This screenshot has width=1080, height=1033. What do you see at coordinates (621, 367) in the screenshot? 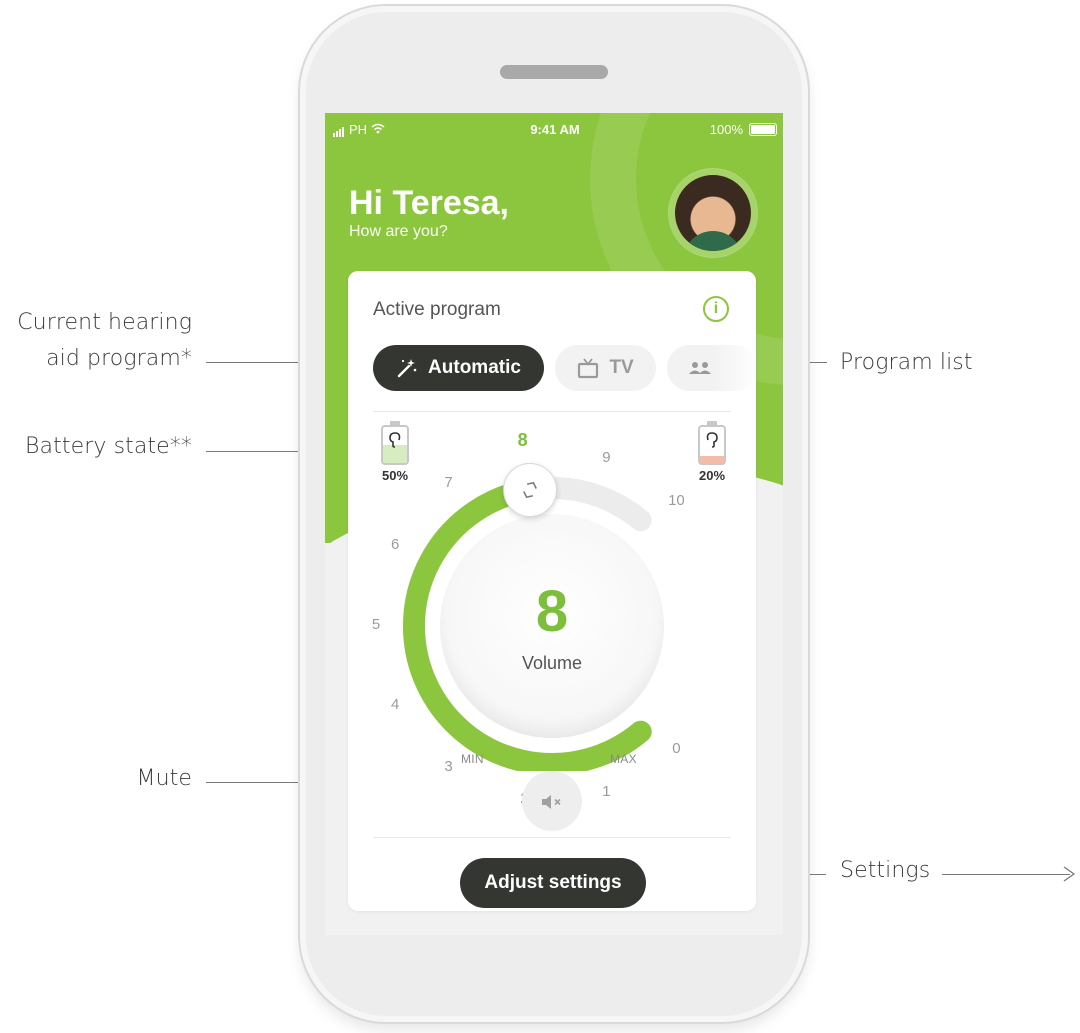
I see `program-tv-label: TV` at bounding box center [621, 367].